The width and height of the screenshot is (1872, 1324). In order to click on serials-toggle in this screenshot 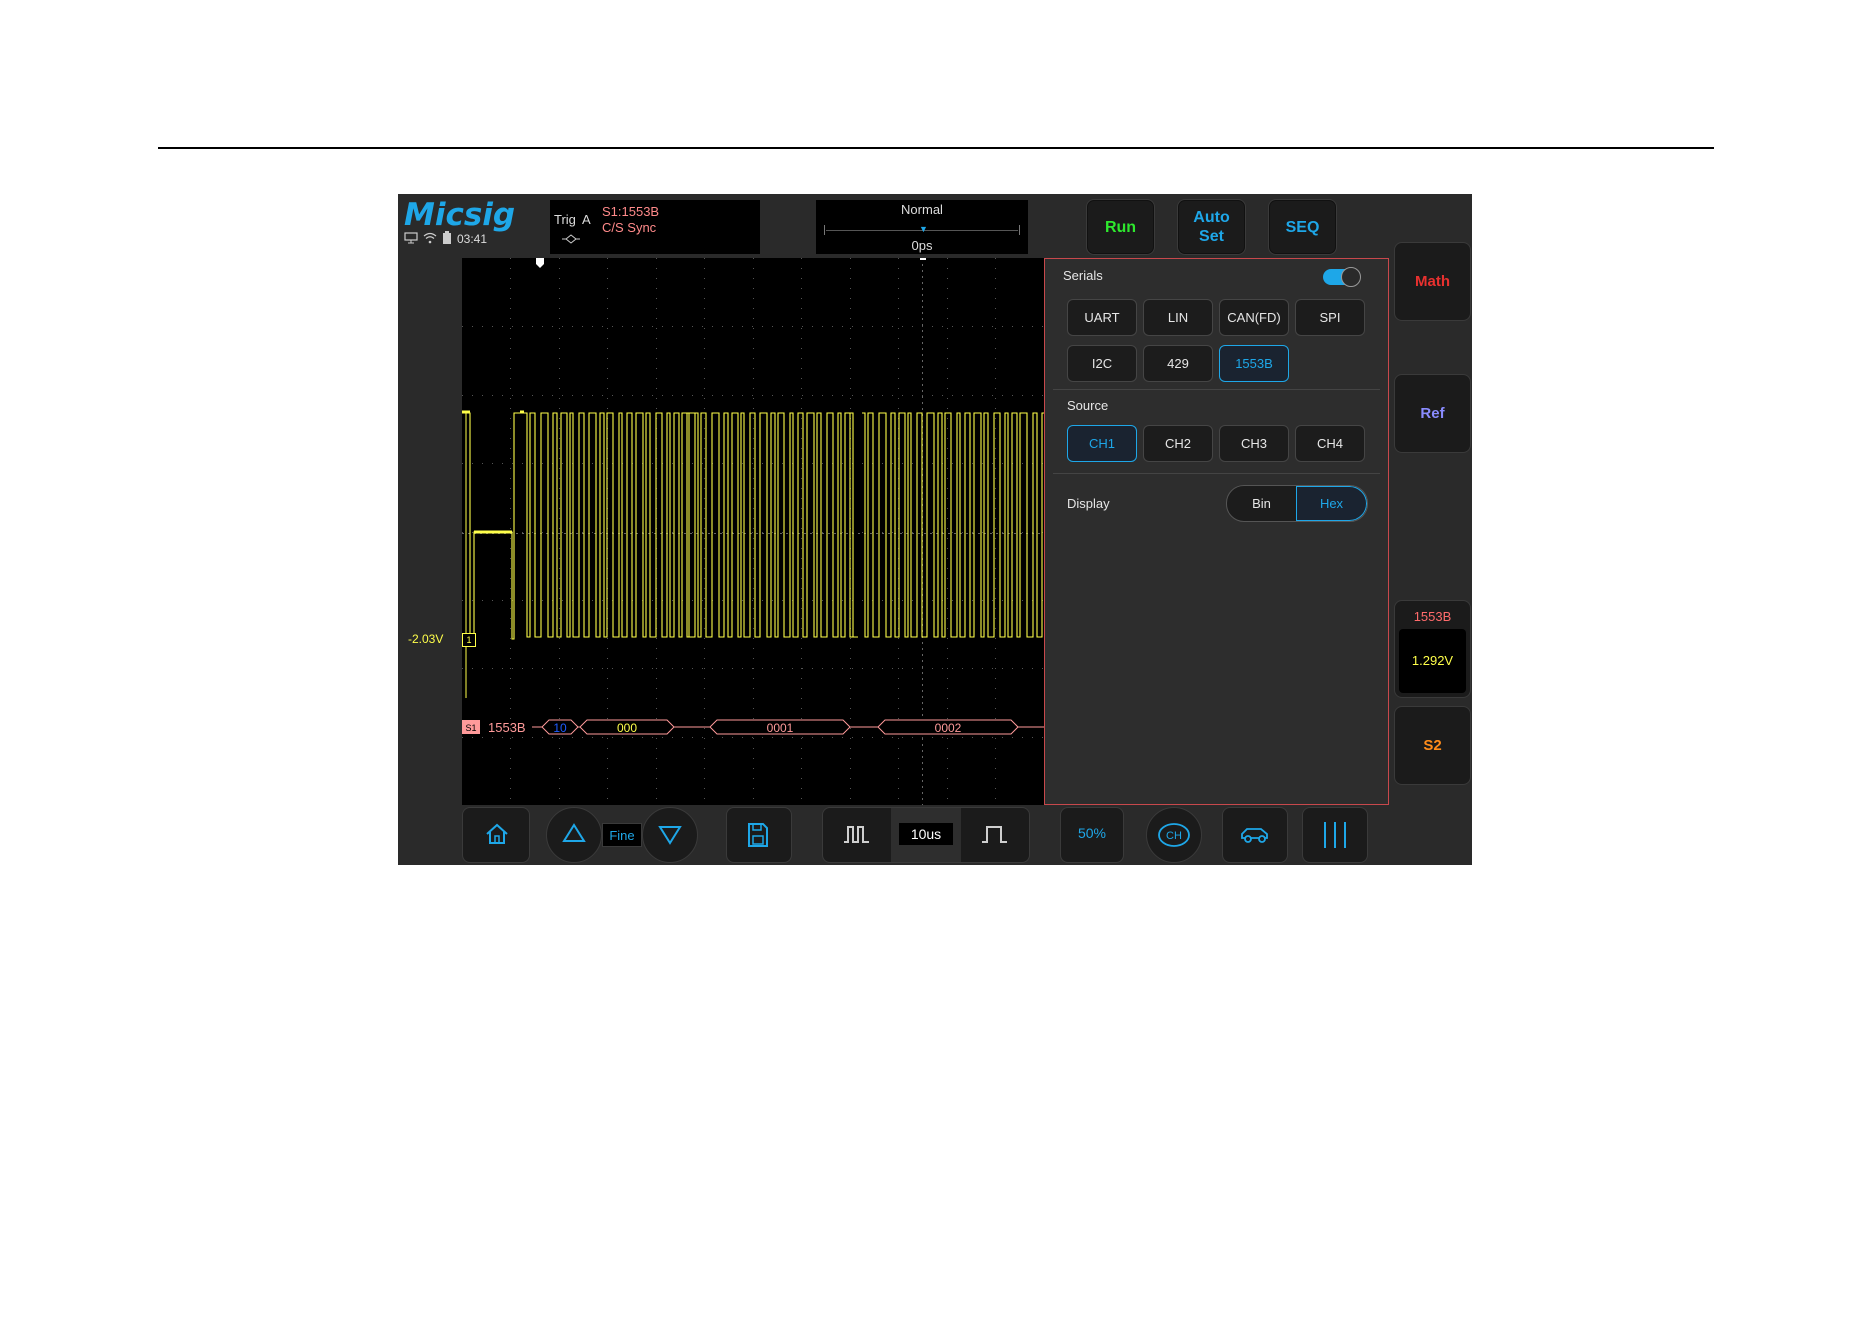, I will do `click(1342, 277)`.